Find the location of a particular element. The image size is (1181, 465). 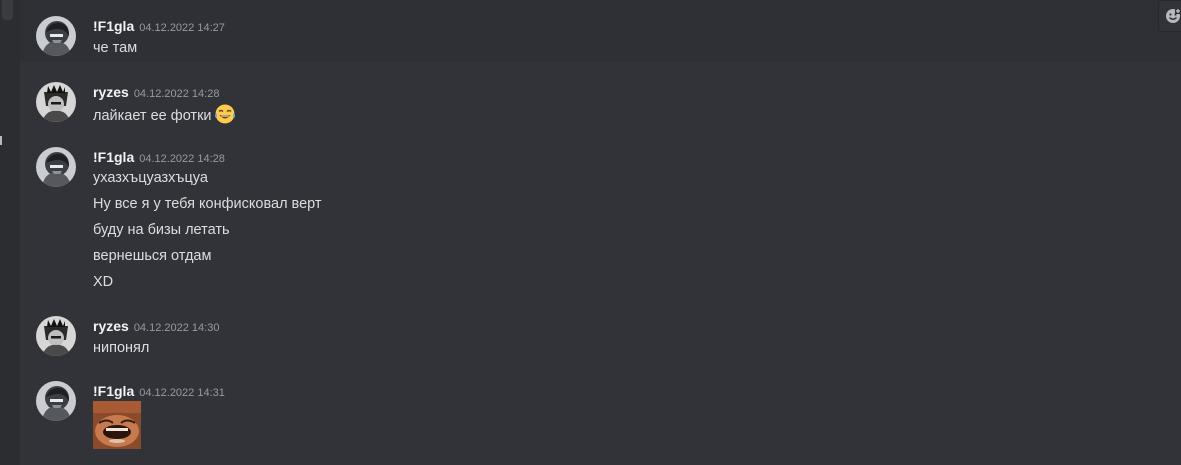

message-text: ухазхъцуазхъцуа is located at coordinates (150, 178).